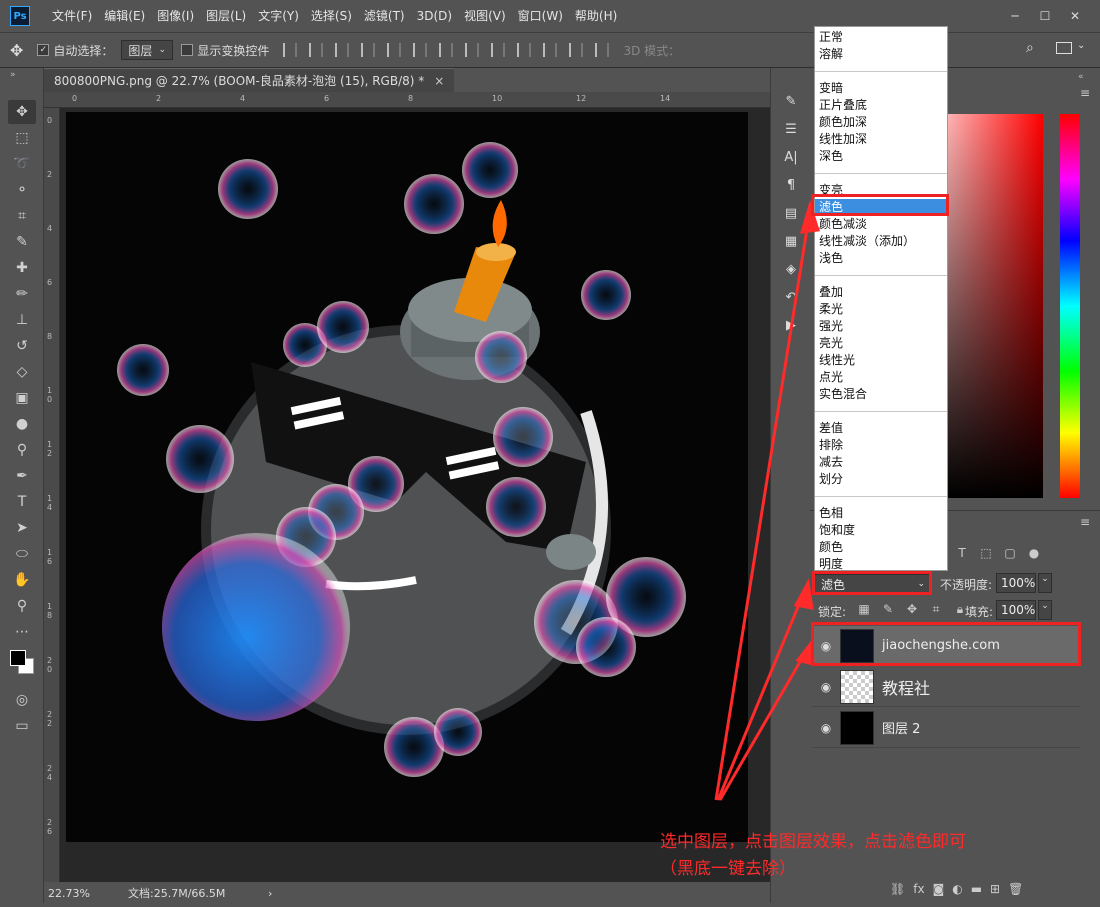 The height and width of the screenshot is (907, 1100). What do you see at coordinates (946, 644) in the screenshot?
I see `highlight-selected-layer-box` at bounding box center [946, 644].